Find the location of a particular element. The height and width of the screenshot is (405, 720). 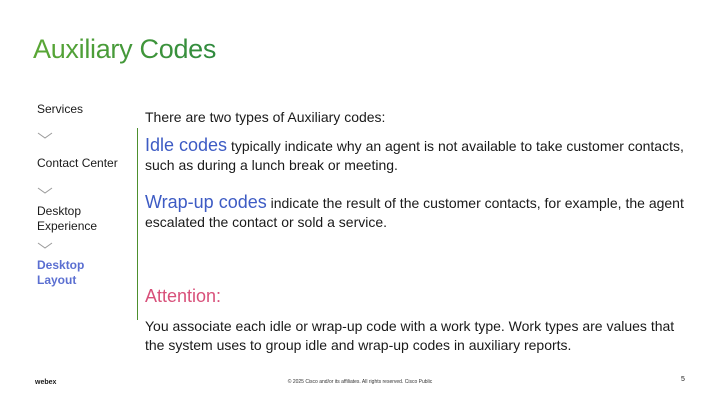

nav-item-desktop-experience: Desktop Experience is located at coordinates (72, 219).